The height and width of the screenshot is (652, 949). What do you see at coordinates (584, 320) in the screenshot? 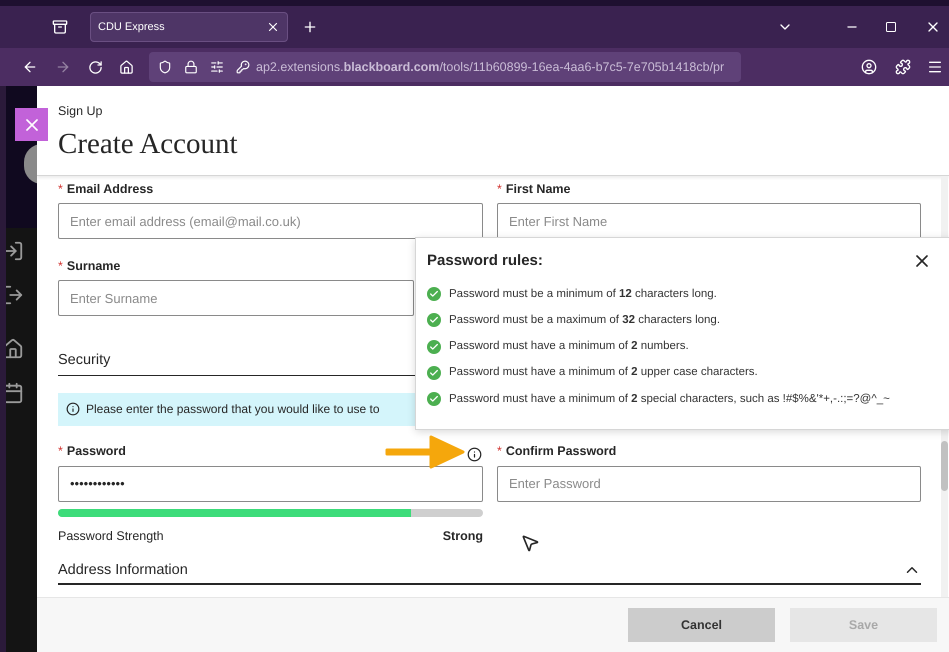
I see `rule-text: Password must be a maximum of 32 characters long.` at bounding box center [584, 320].